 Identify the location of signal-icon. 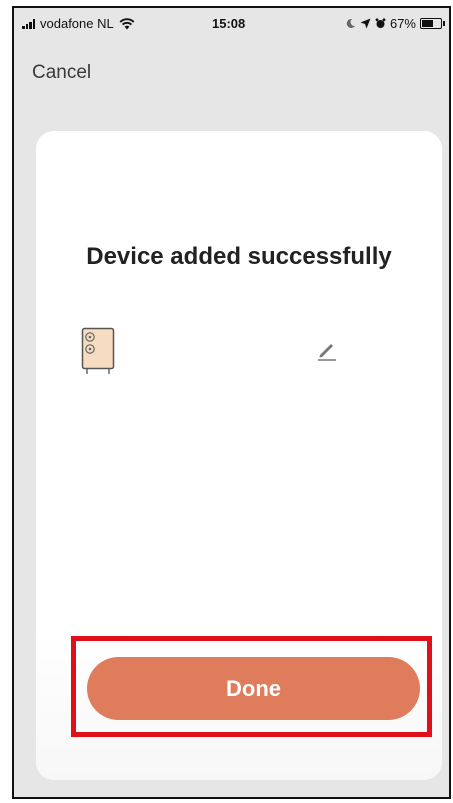
(28, 23).